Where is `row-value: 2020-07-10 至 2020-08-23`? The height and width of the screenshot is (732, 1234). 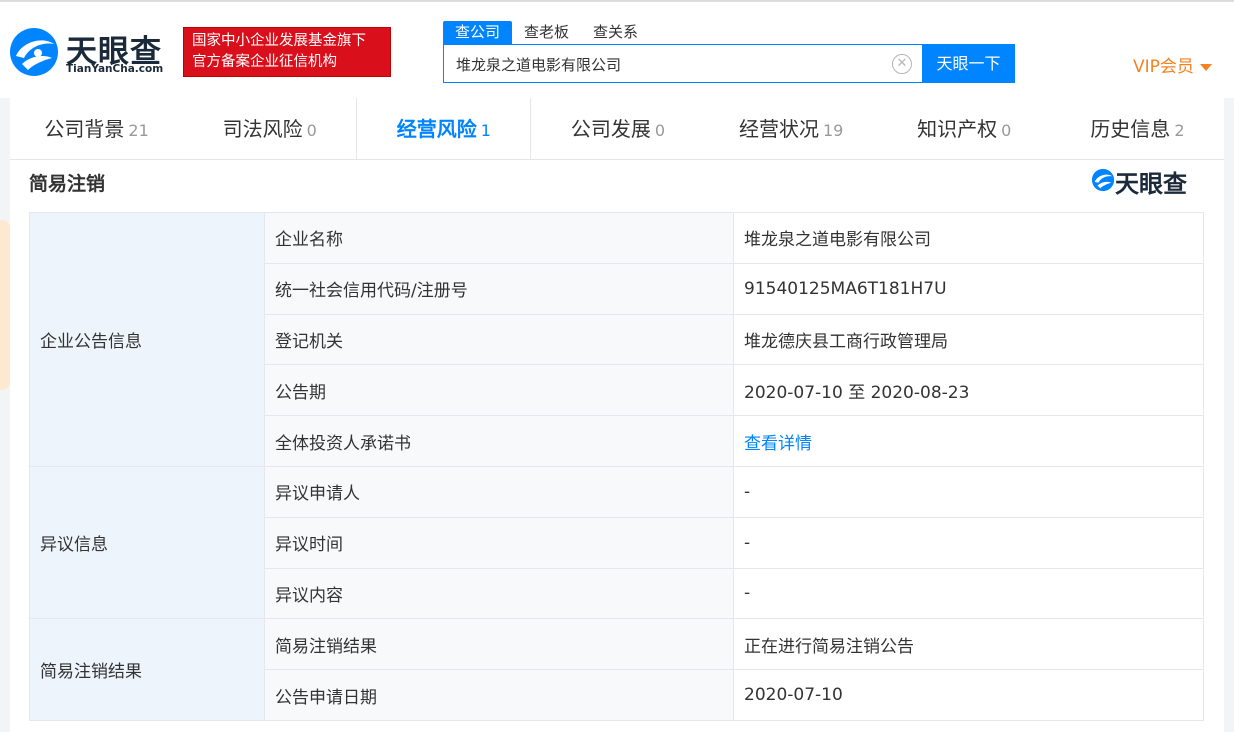 row-value: 2020-07-10 至 2020-08-23 is located at coordinates (968, 390).